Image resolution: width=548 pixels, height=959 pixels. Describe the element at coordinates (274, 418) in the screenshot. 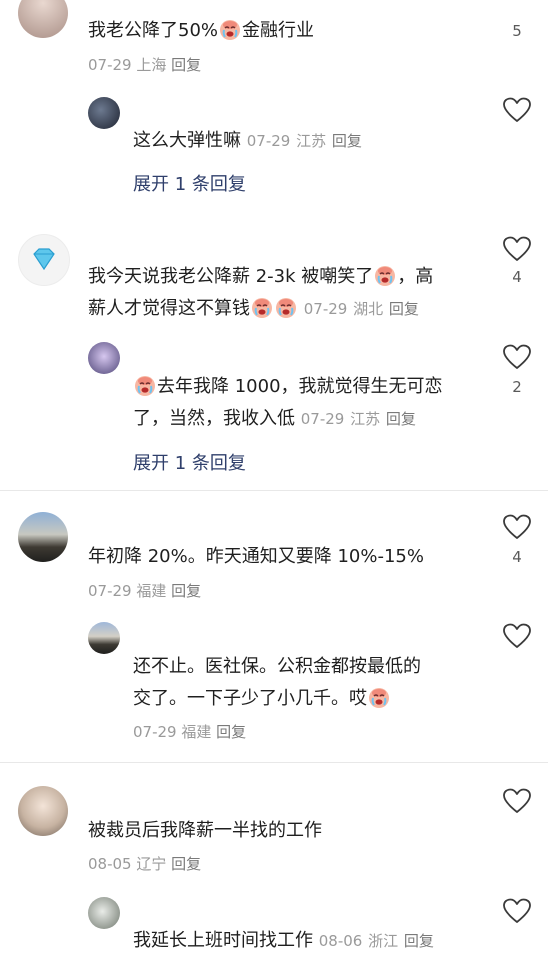

I see `reply-text-line2: 了，当然，我收入低 07-29 江苏 回复` at that location.